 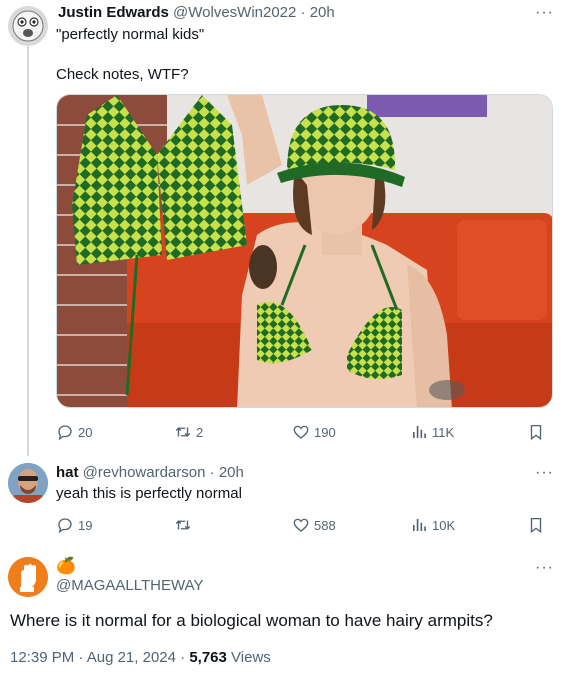 I want to click on like-count: 588, so click(x=325, y=525).